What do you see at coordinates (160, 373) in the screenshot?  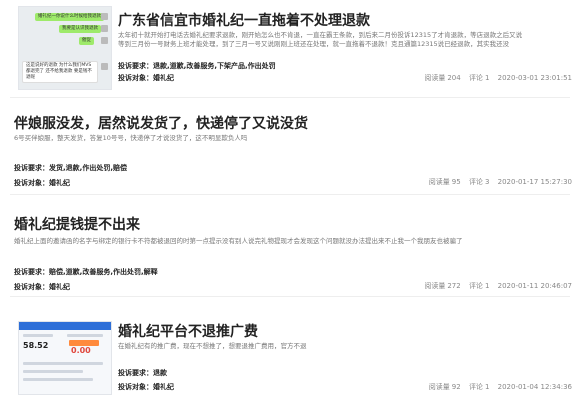 I see `demand-value: 退款` at bounding box center [160, 373].